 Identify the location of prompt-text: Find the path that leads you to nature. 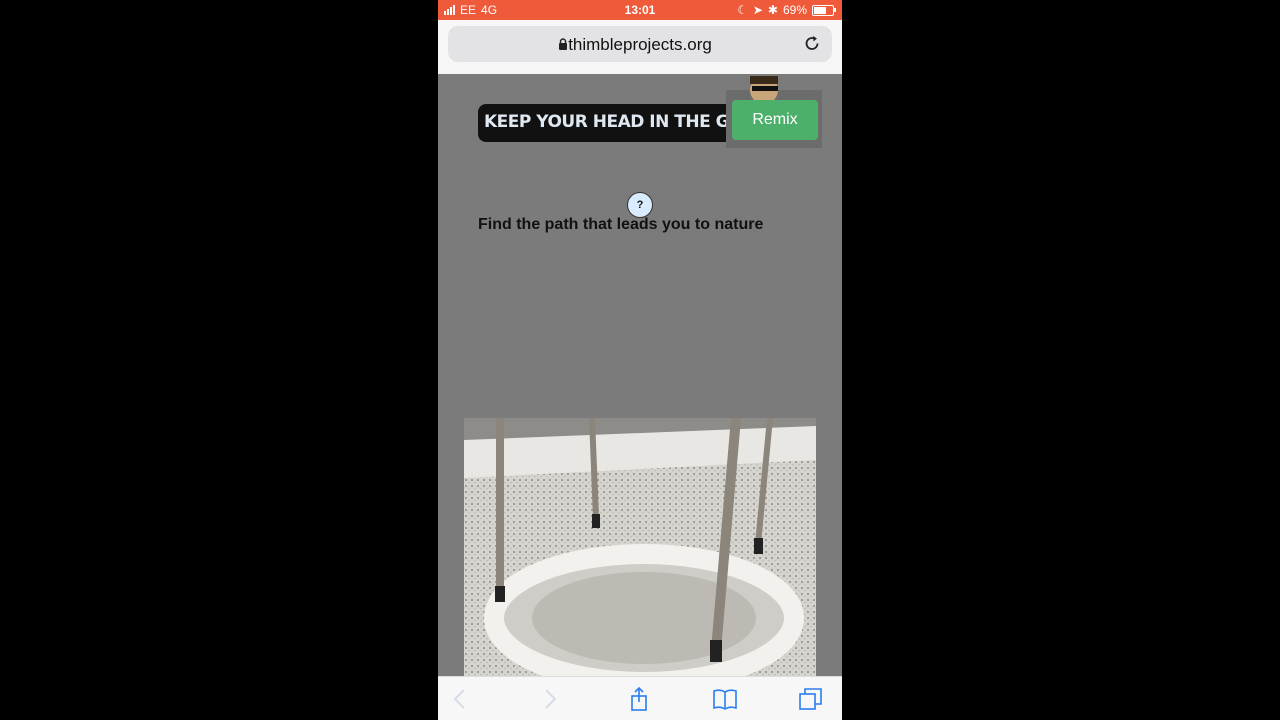
(621, 224).